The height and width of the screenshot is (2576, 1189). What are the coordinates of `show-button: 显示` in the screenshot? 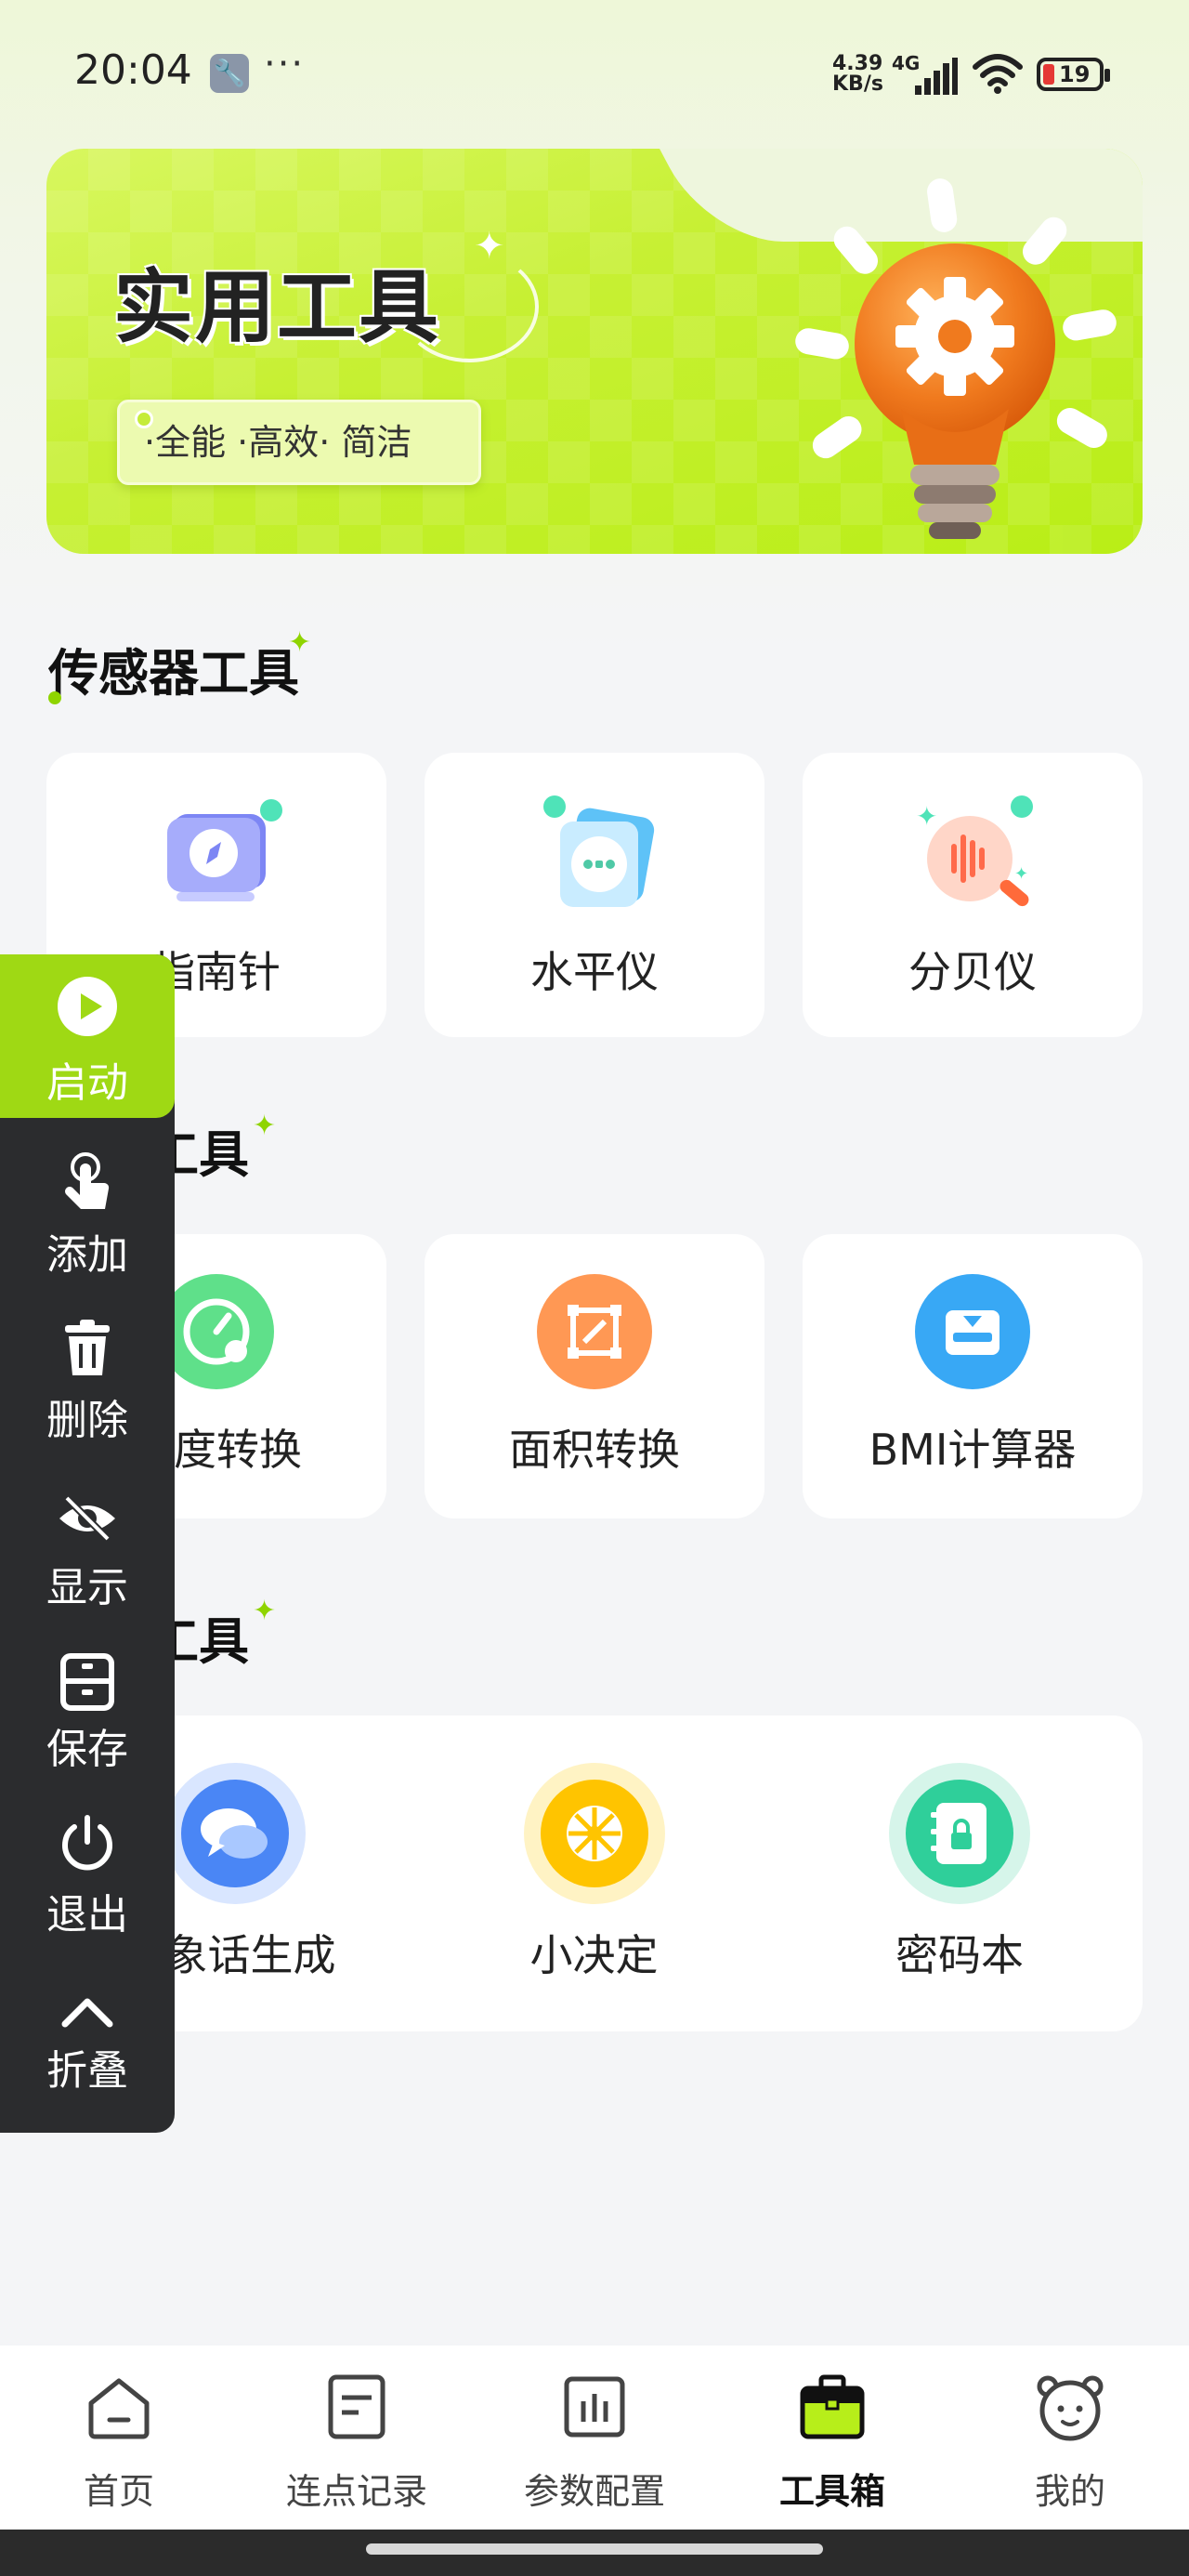 It's located at (87, 1552).